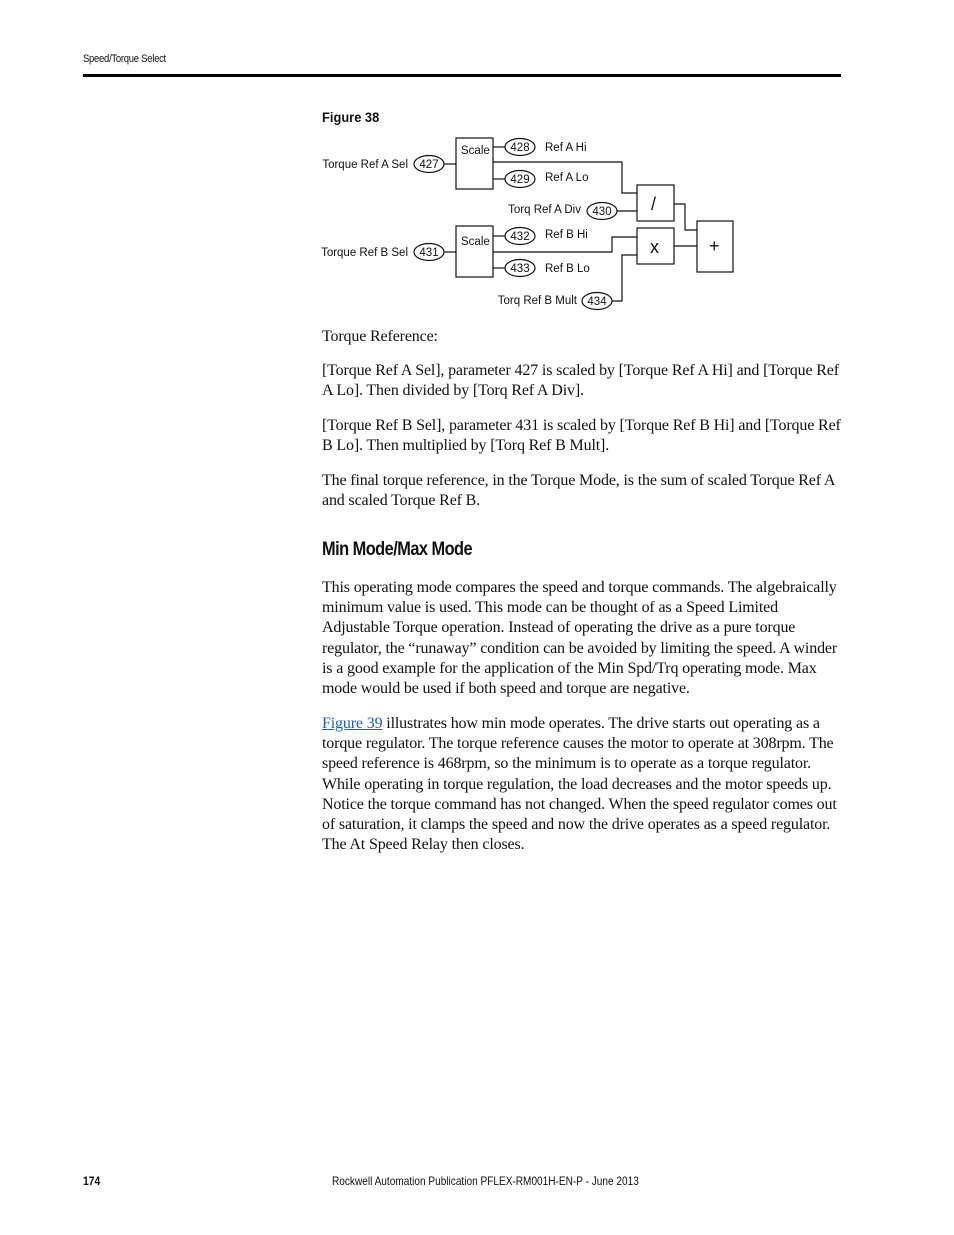 The height and width of the screenshot is (1235, 954). Describe the element at coordinates (714, 246) in the screenshot. I see `sum-symbol: +` at that location.